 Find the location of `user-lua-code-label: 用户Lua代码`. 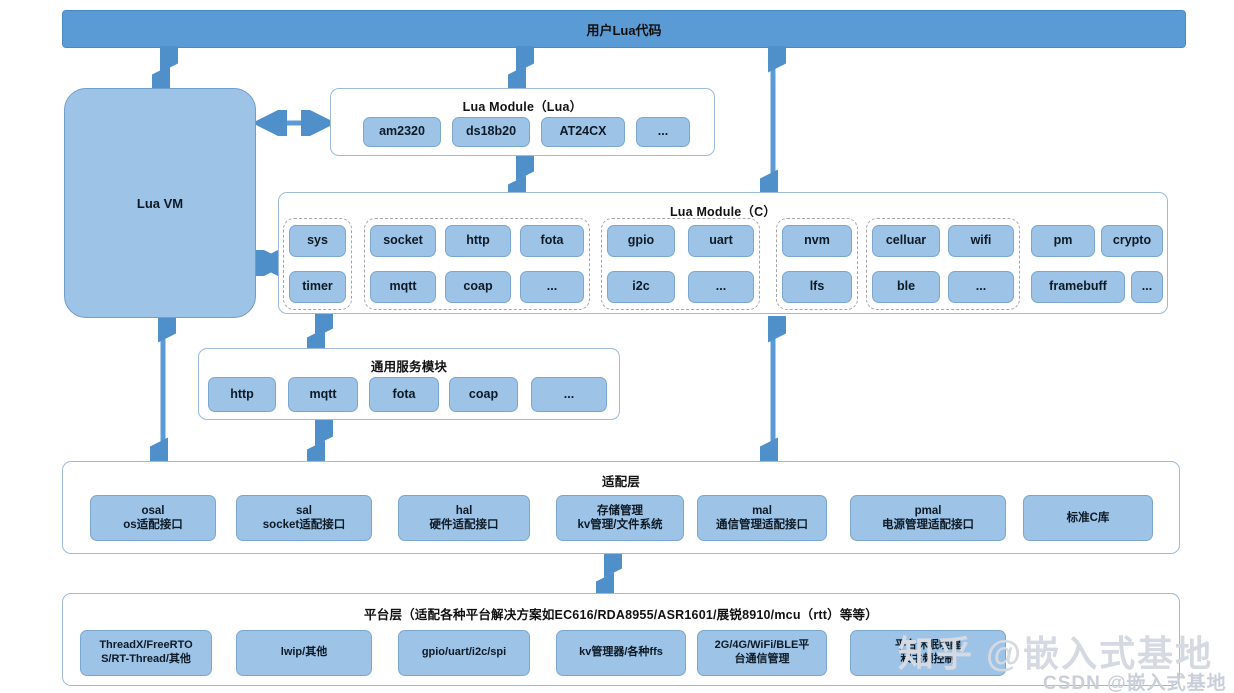

user-lua-code-label: 用户Lua代码 is located at coordinates (624, 30).